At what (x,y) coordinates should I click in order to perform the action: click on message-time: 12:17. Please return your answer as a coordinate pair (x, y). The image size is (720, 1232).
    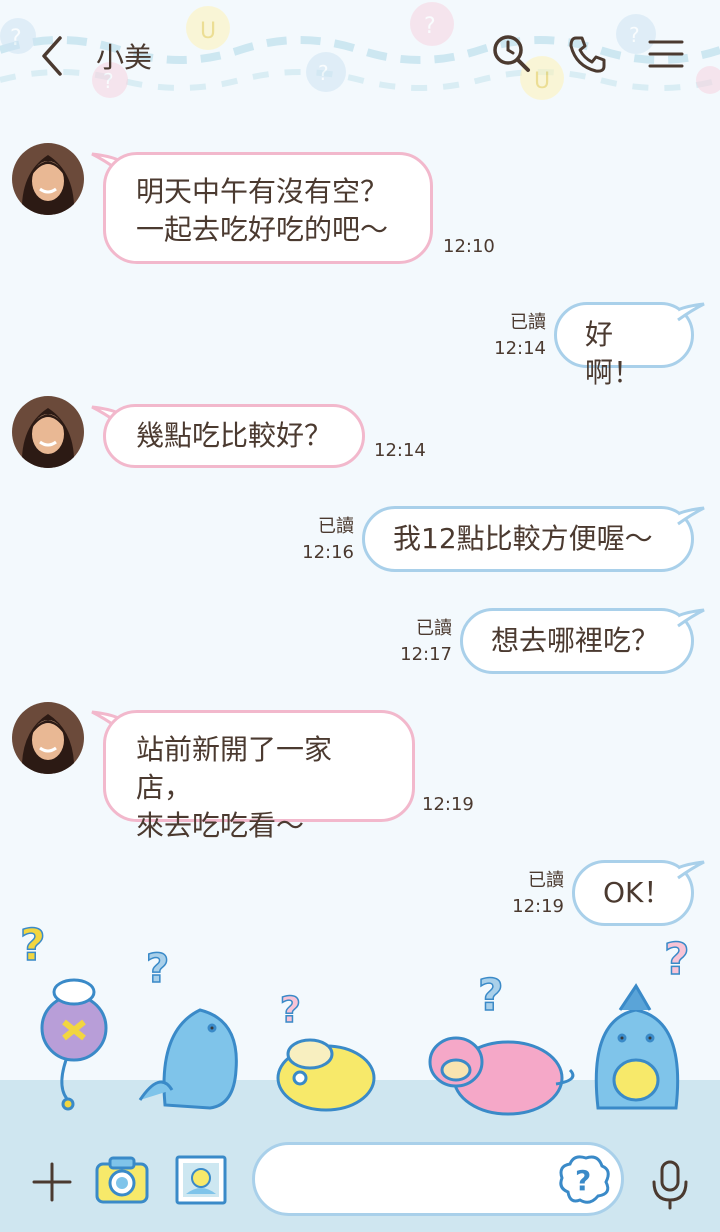
    Looking at the image, I should click on (426, 654).